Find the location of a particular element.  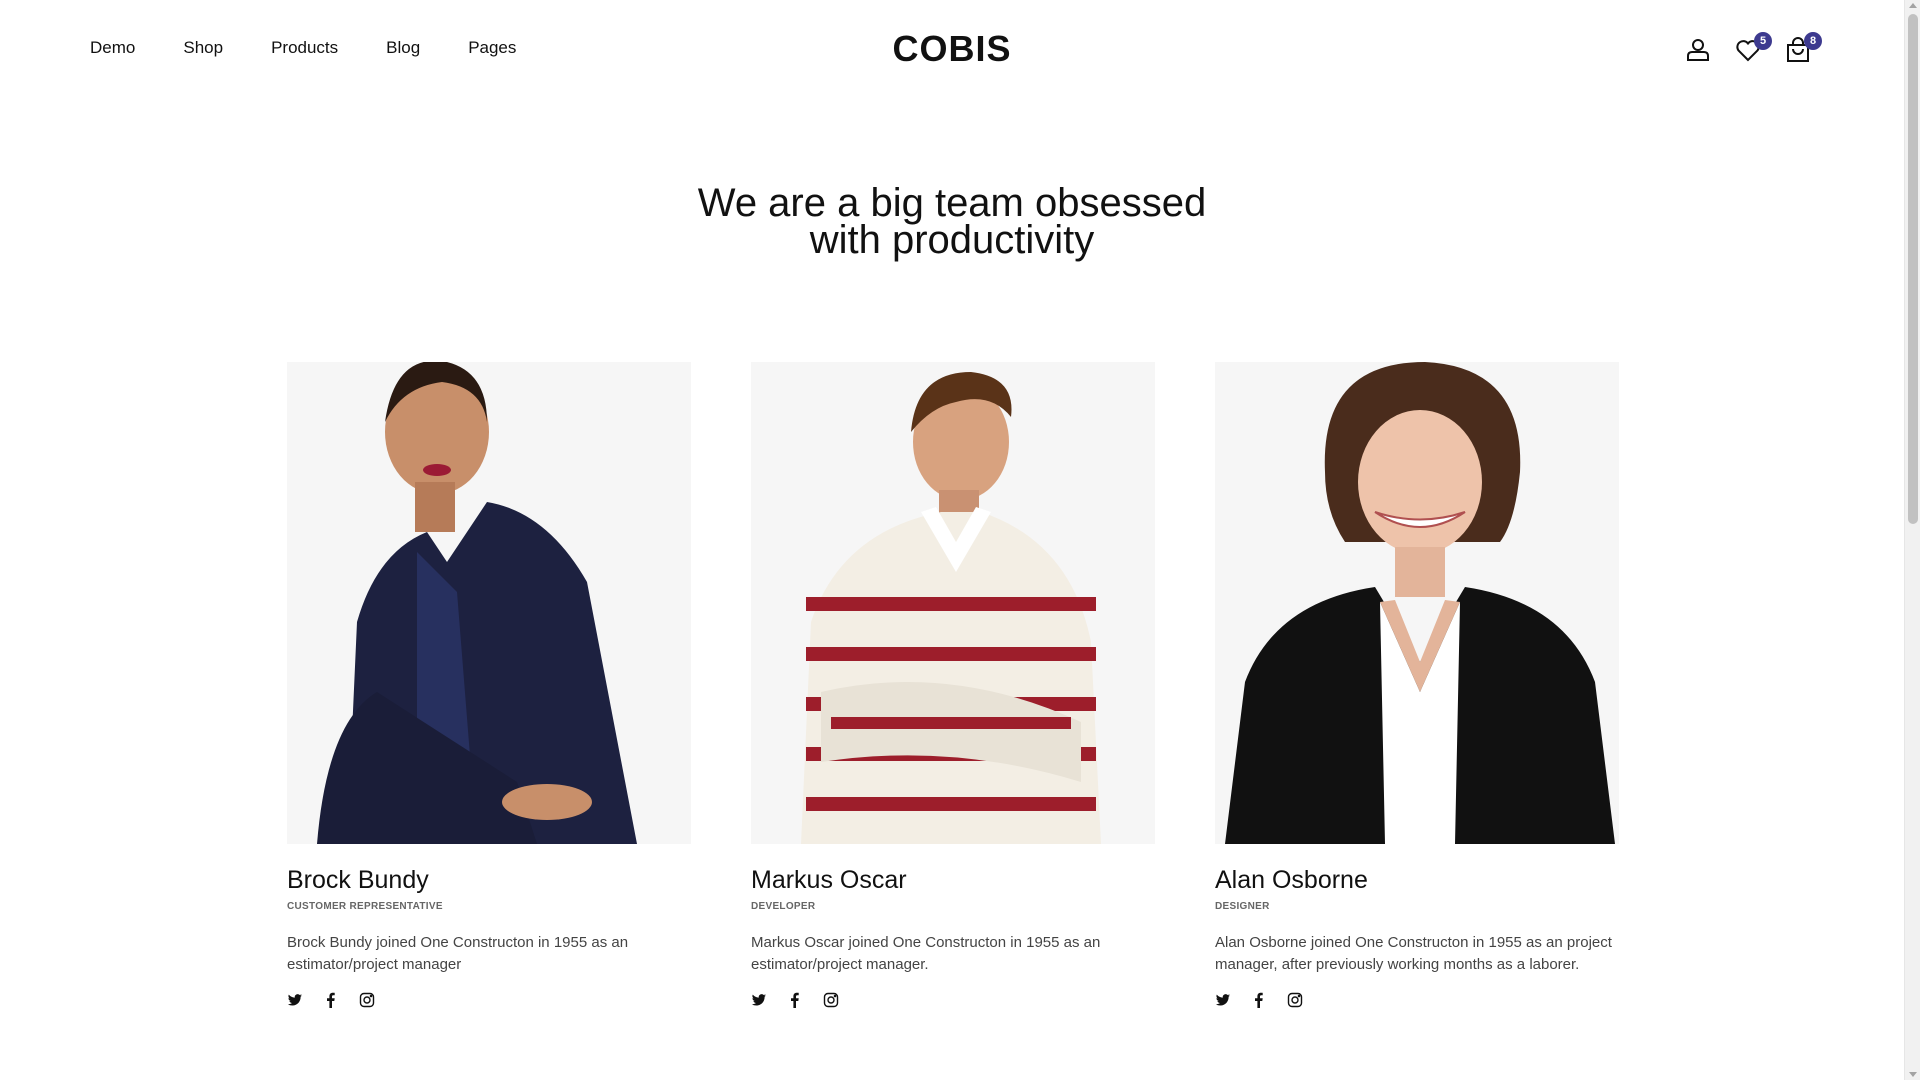

header-actions: 5 8 is located at coordinates (1753, 48).